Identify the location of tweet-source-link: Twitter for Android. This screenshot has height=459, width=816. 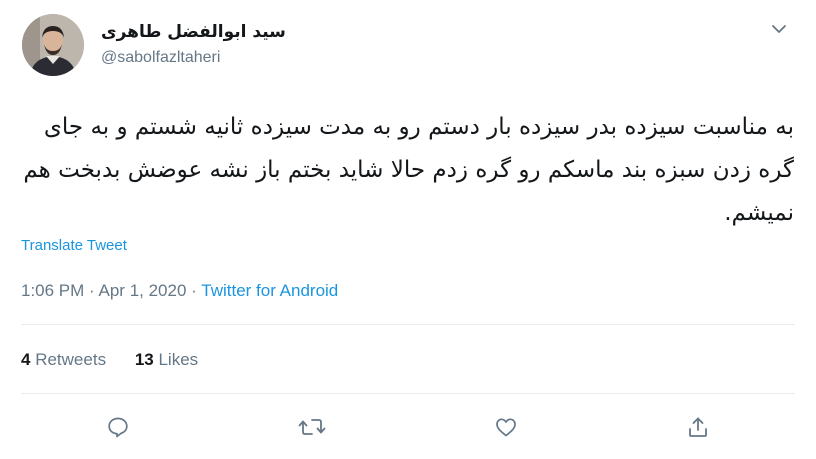
(269, 290).